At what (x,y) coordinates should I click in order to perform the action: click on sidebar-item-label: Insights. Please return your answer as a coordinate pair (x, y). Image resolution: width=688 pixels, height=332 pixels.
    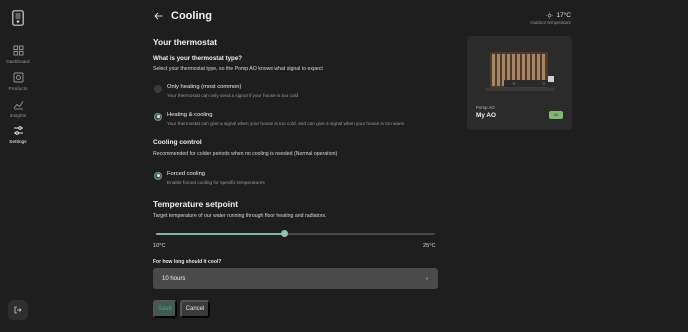
    Looking at the image, I should click on (18, 115).